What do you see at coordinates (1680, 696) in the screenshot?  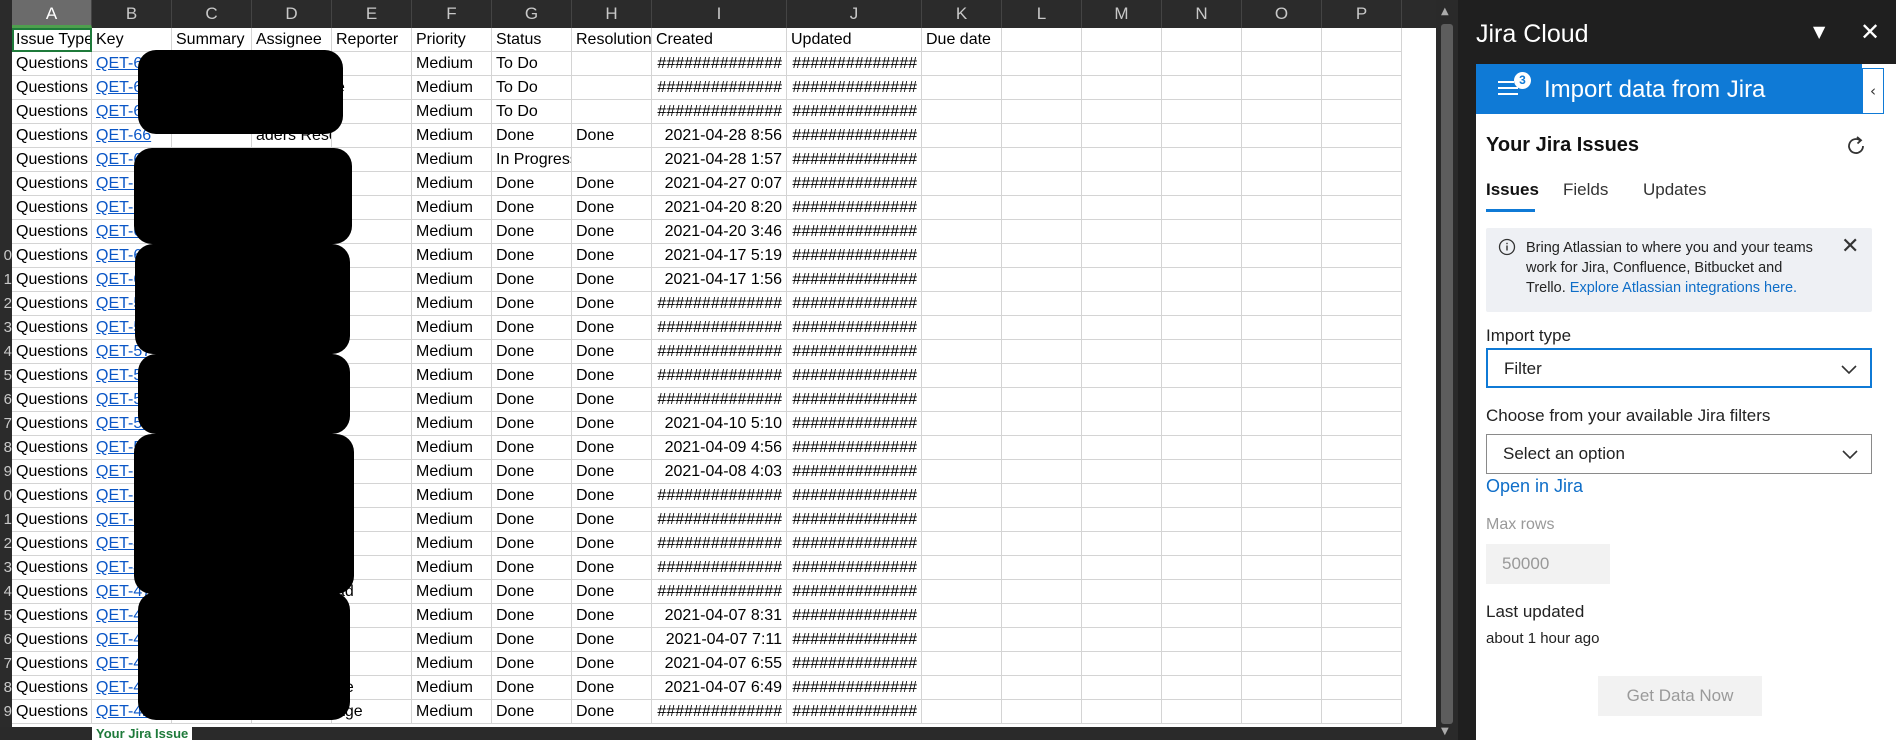 I see `get-data-now-button: Get Data Now` at bounding box center [1680, 696].